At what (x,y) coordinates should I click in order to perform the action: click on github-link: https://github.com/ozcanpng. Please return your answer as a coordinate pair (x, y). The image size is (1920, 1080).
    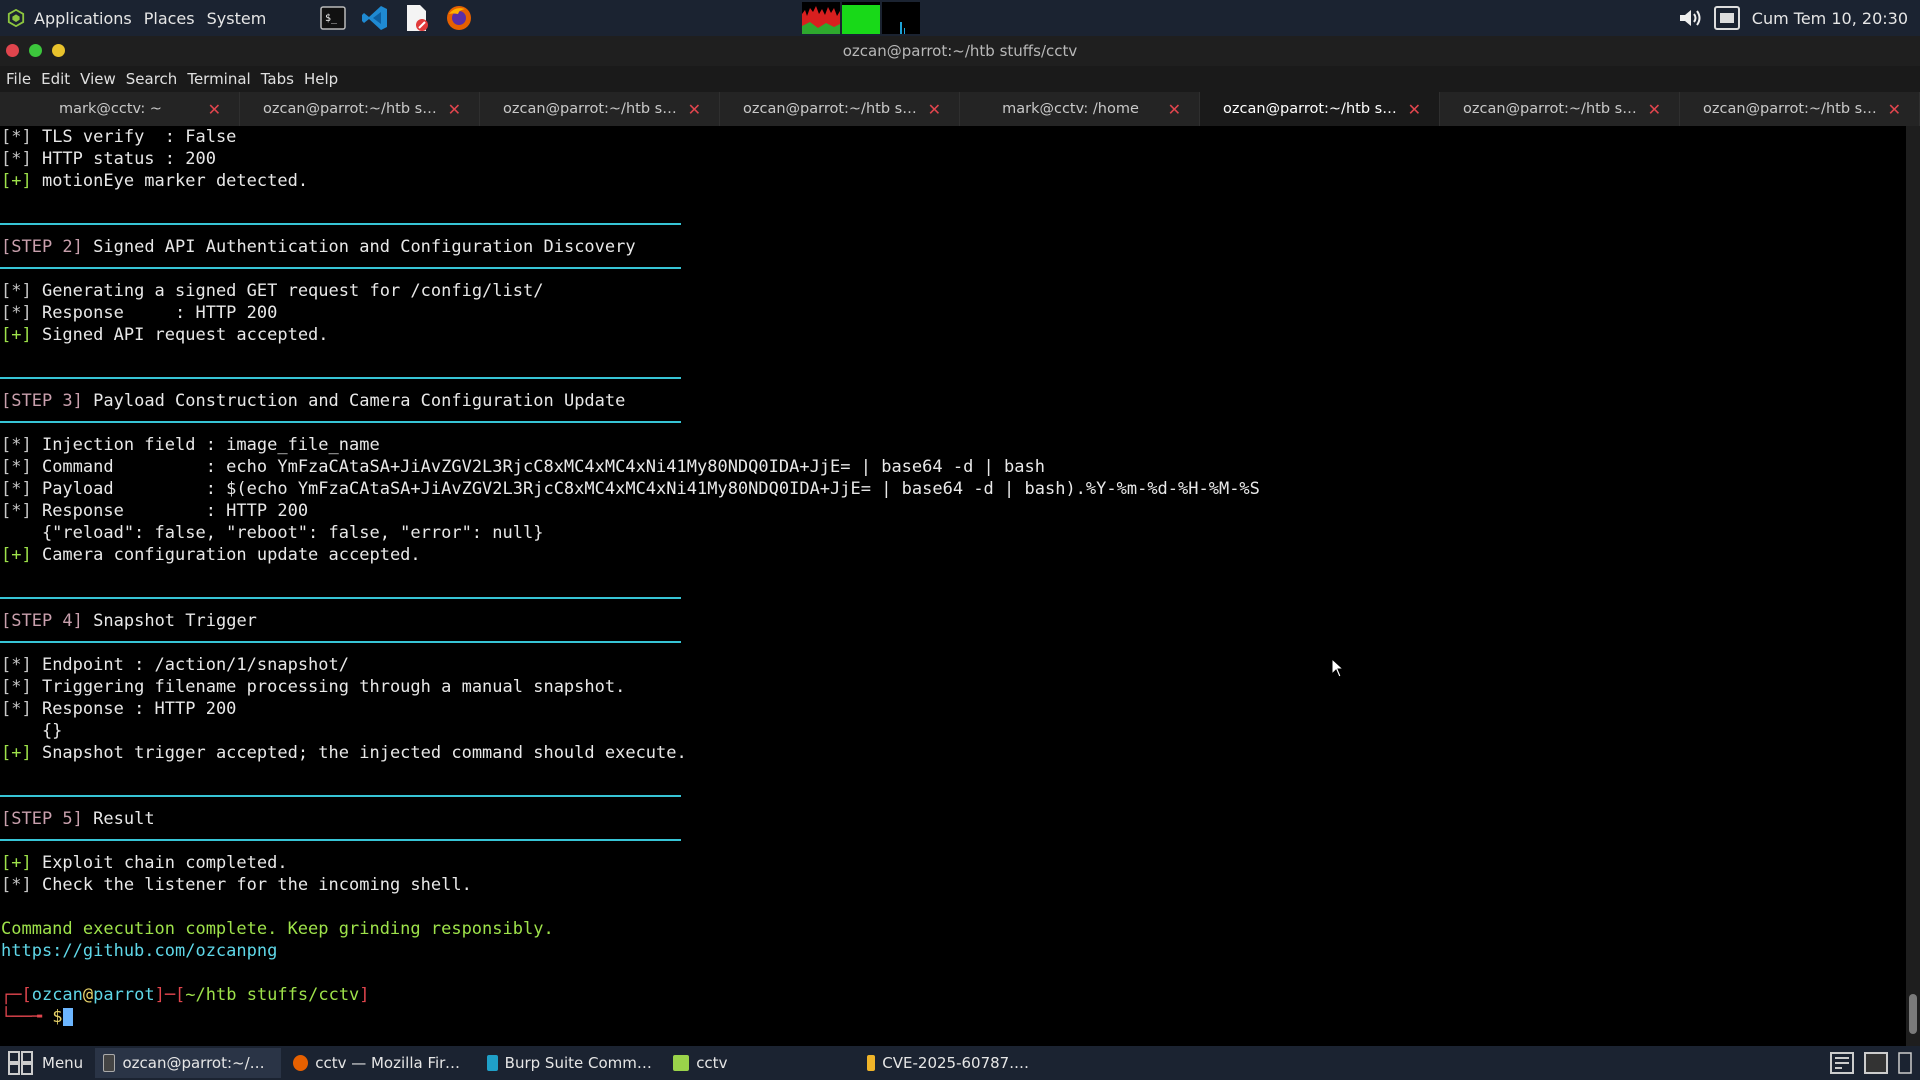
    Looking at the image, I should click on (139, 951).